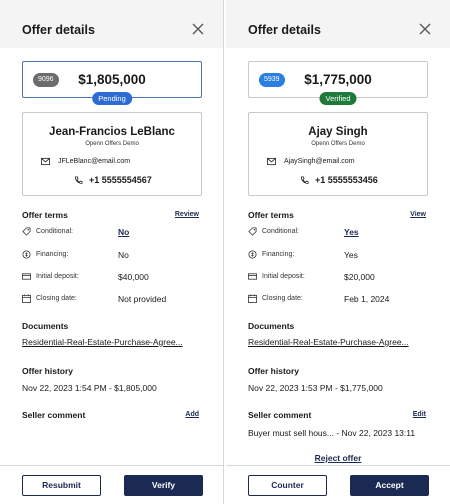 The image size is (450, 504). I want to click on term-value: $20,000, so click(359, 277).